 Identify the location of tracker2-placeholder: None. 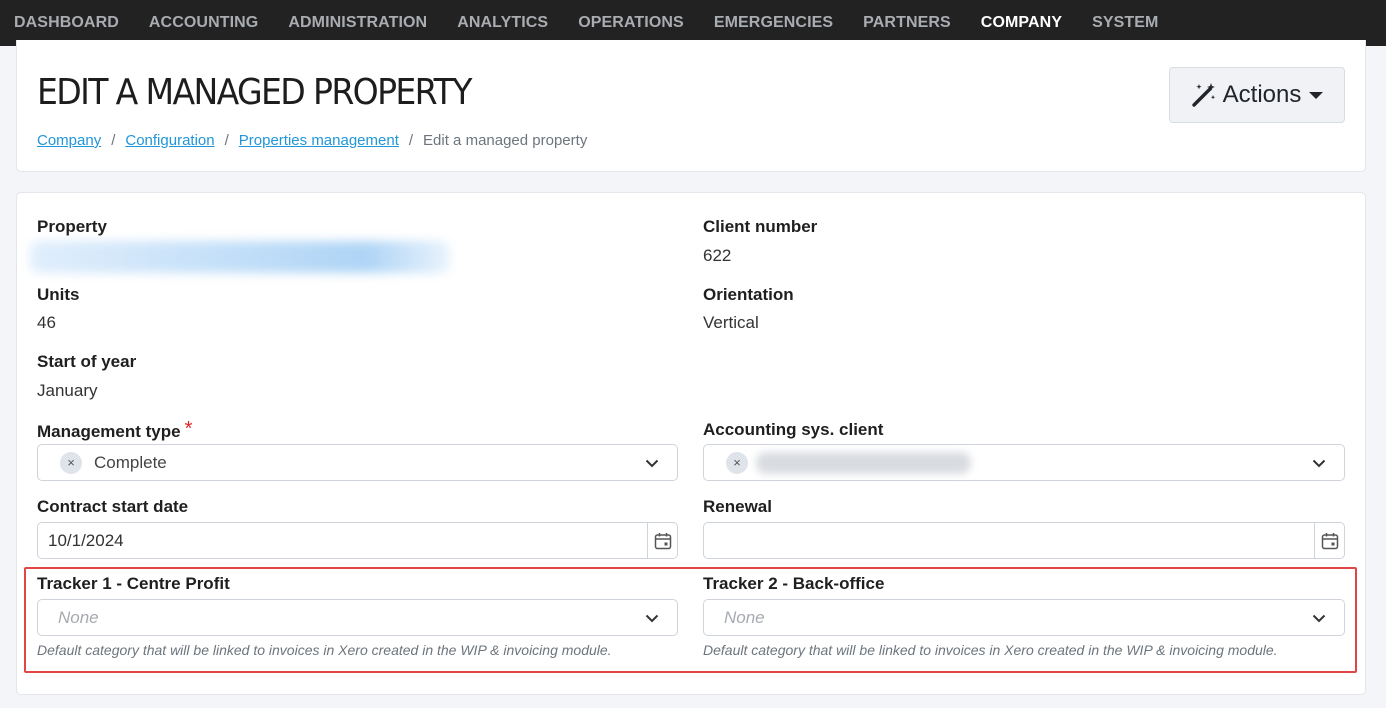
(744, 617).